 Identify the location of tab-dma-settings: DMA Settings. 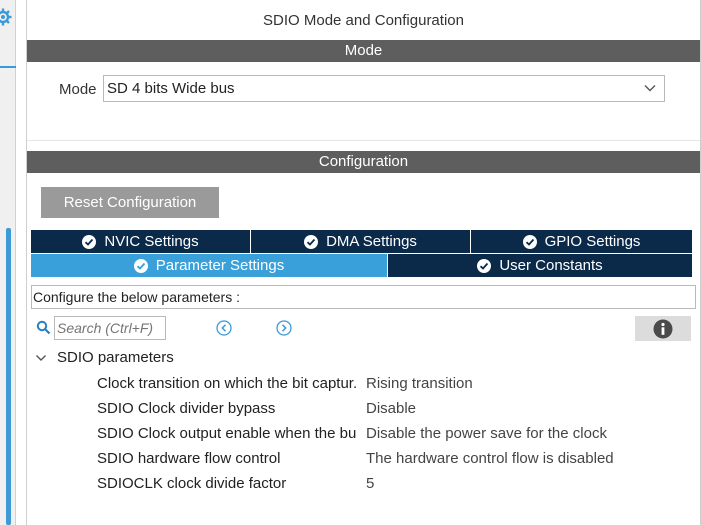
(361, 242).